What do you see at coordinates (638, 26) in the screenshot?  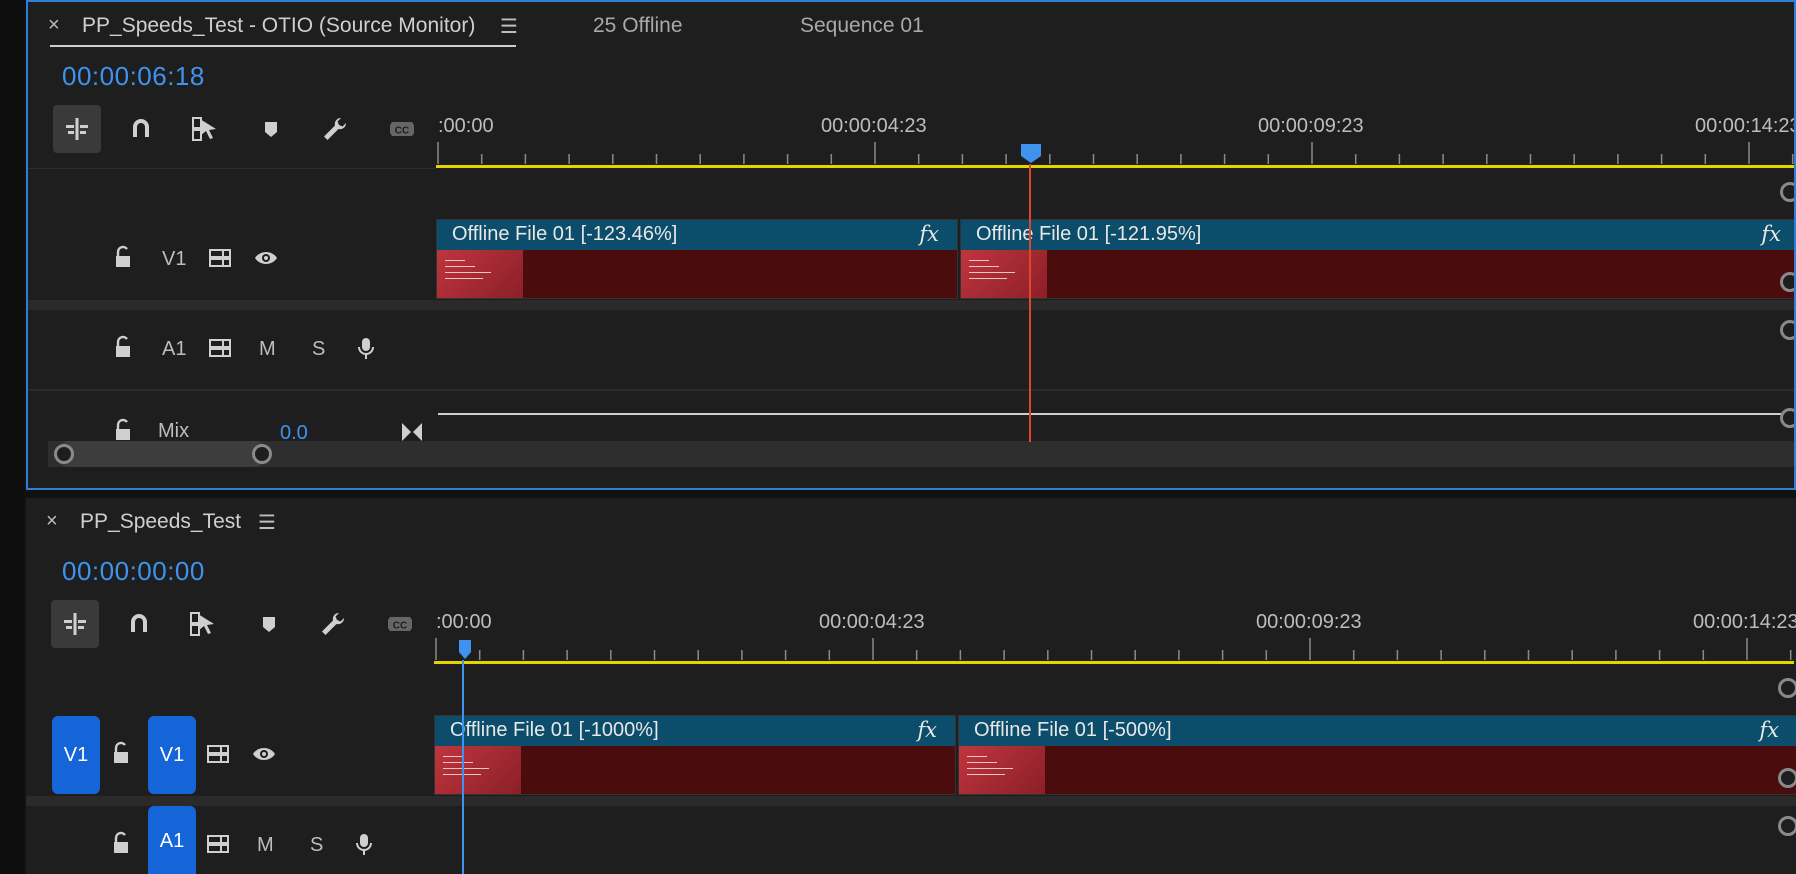 I see `tab-offline: 25 Offline` at bounding box center [638, 26].